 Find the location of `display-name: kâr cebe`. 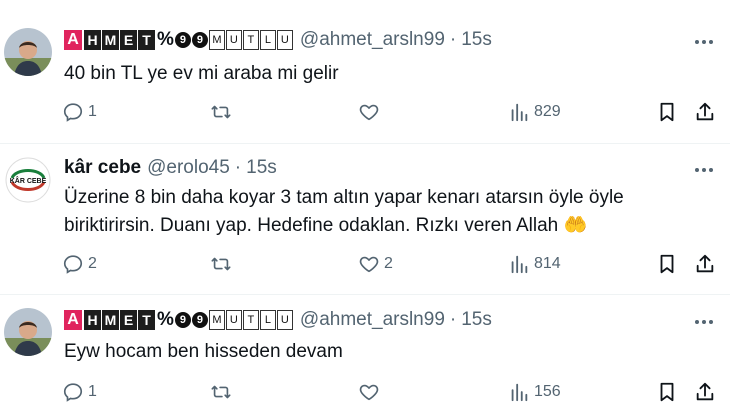

display-name: kâr cebe is located at coordinates (102, 168).